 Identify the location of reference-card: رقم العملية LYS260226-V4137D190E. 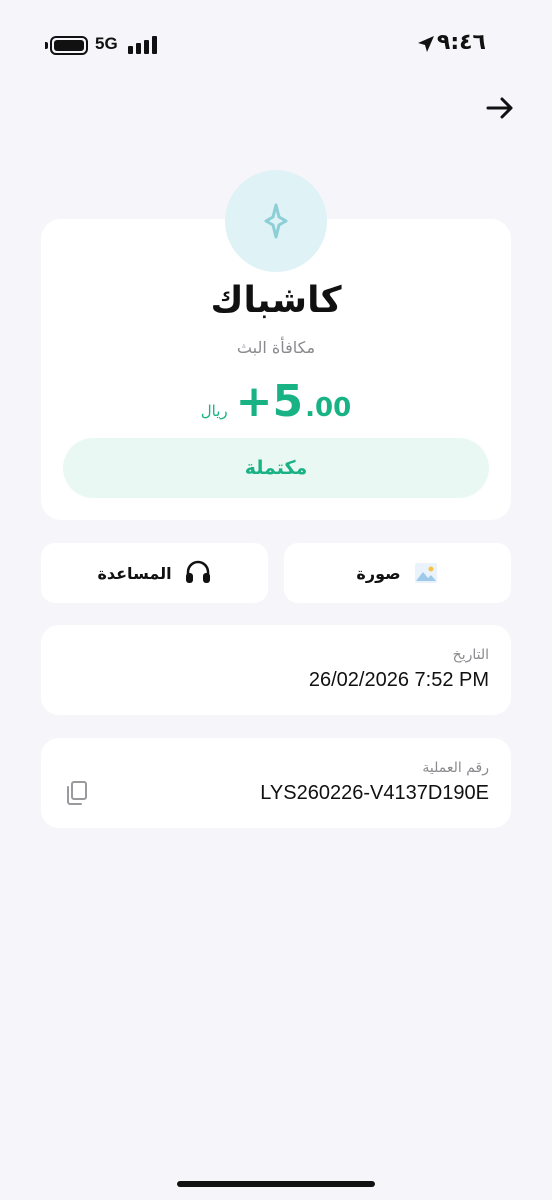
(276, 783).